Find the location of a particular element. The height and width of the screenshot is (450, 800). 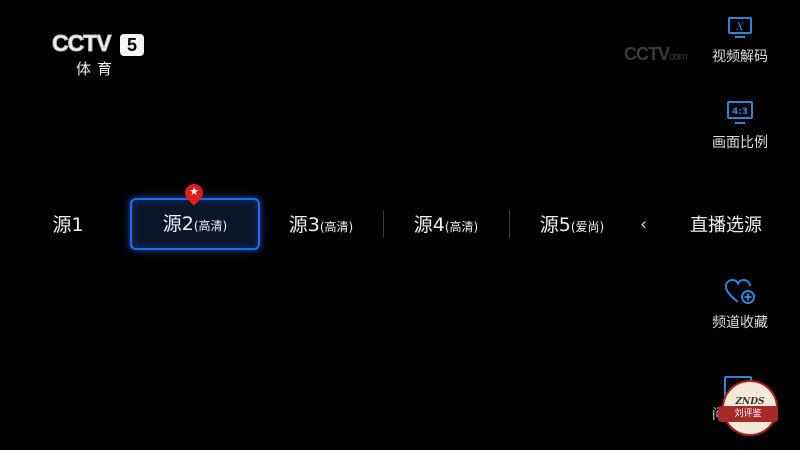

watermark-suffix: com is located at coordinates (678, 57).